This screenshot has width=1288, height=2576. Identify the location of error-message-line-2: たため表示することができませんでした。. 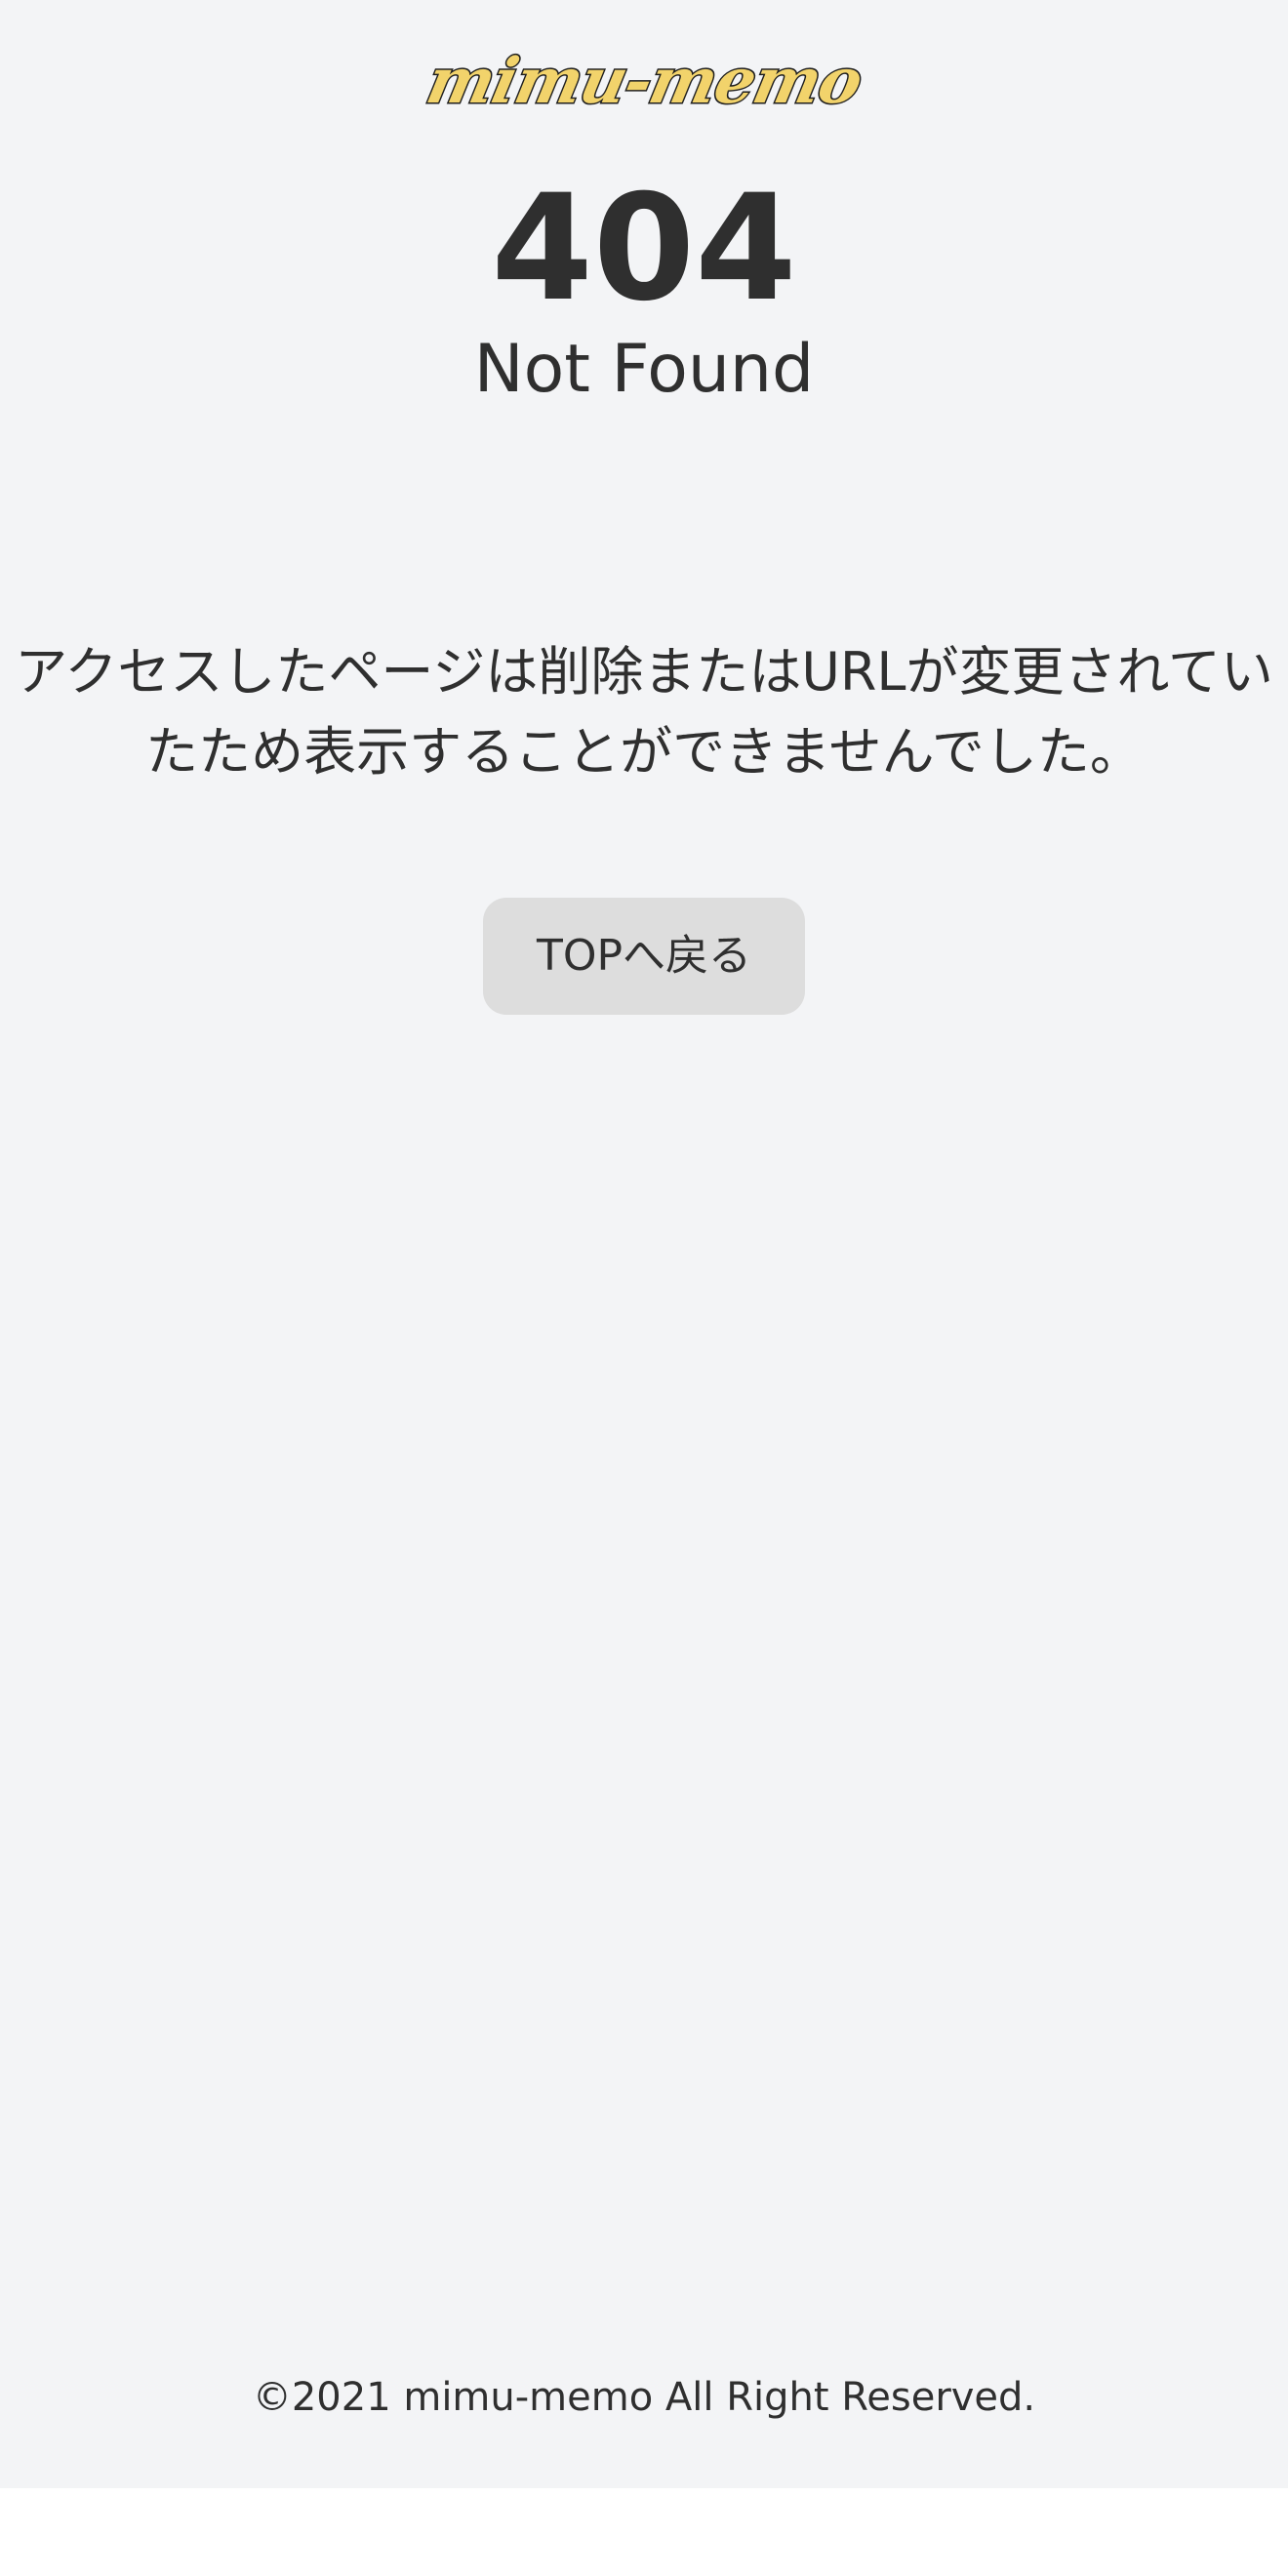
(644, 752).